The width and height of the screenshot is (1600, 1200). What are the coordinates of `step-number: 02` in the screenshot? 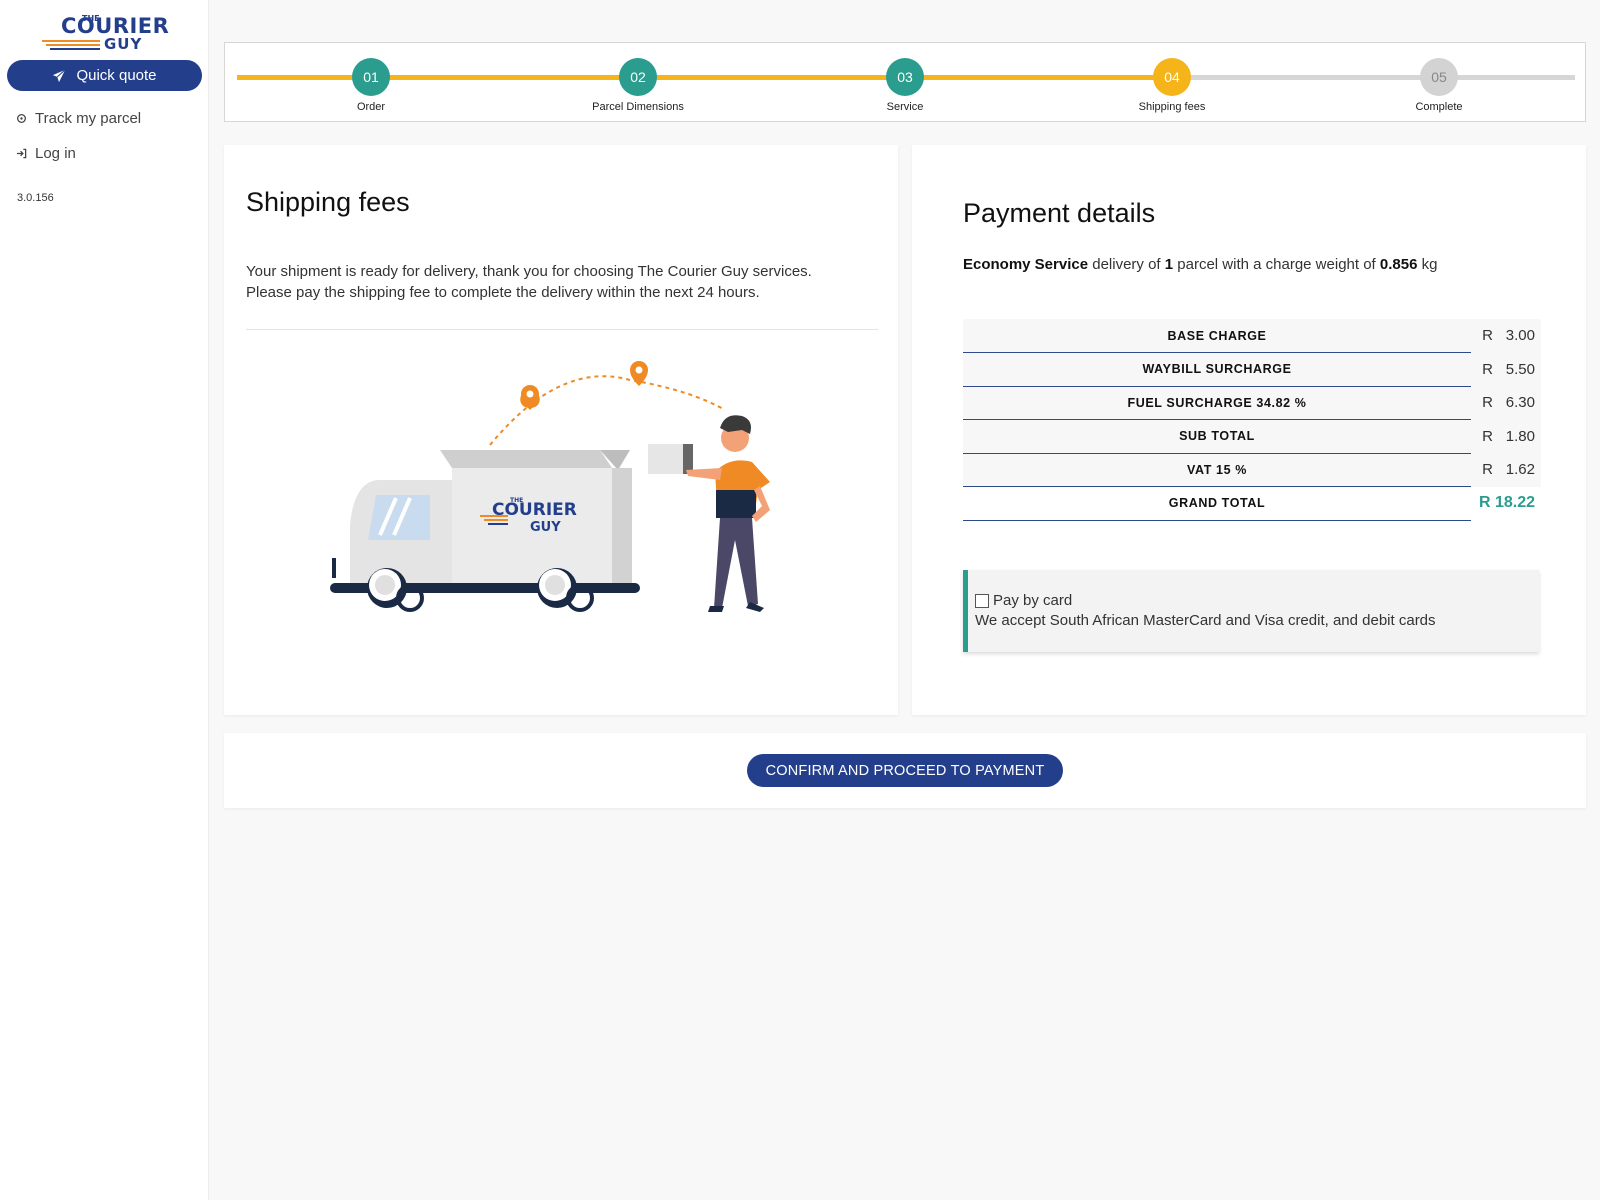 It's located at (638, 77).